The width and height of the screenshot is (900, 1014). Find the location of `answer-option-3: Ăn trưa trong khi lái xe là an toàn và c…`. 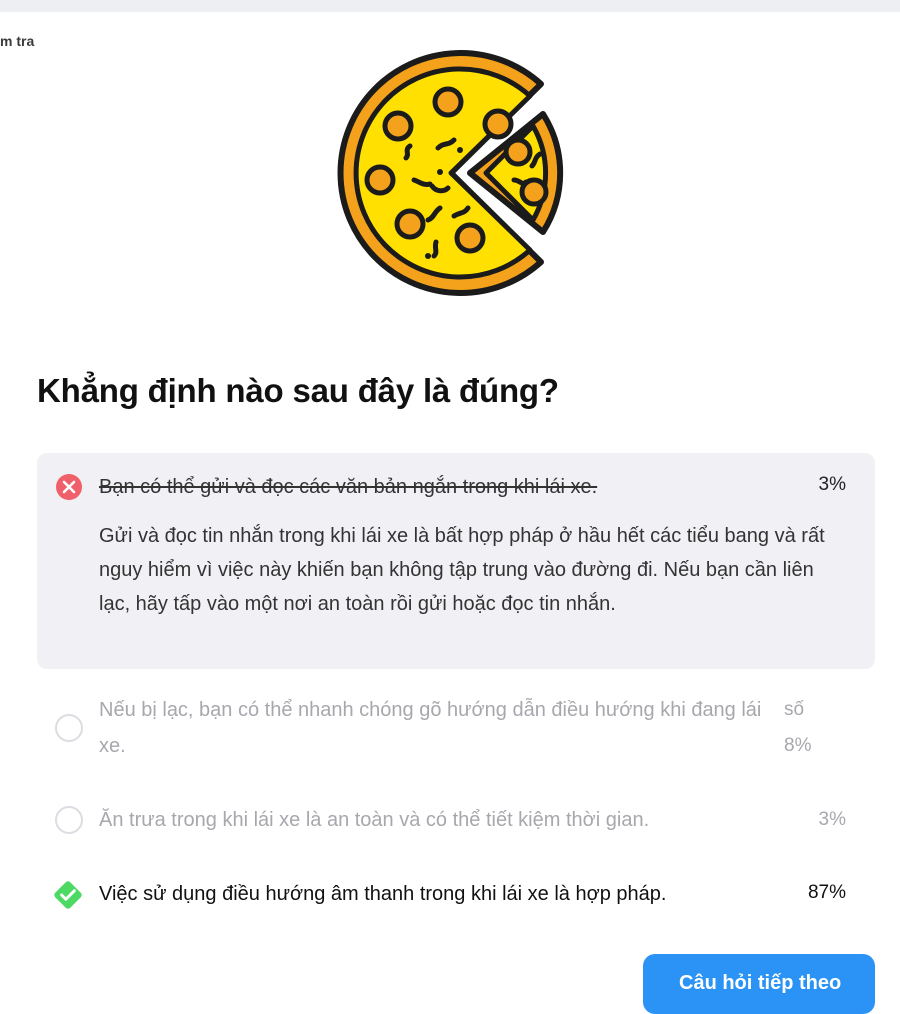

answer-option-3: Ăn trưa trong khi lái xe là an toàn và c… is located at coordinates (456, 820).